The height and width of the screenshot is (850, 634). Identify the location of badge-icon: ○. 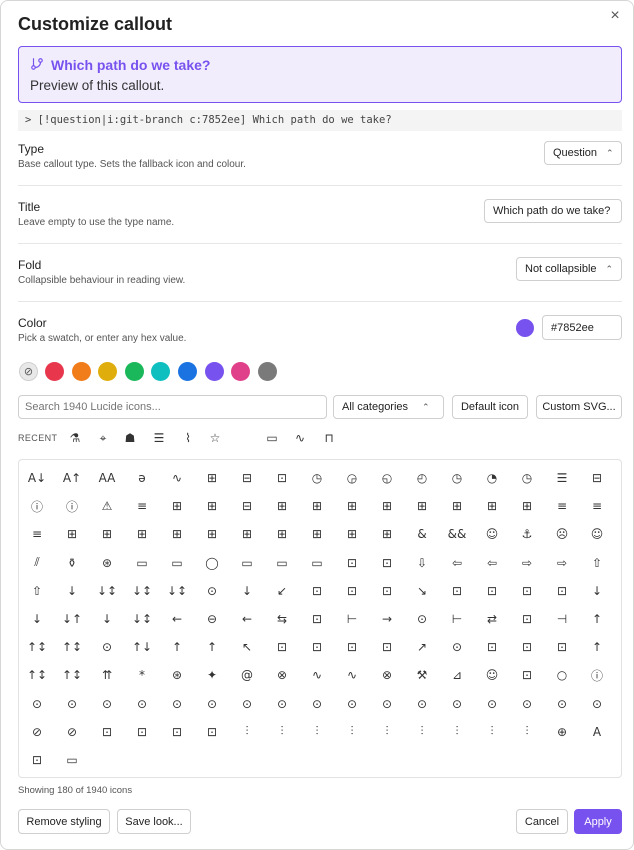
(562, 675).